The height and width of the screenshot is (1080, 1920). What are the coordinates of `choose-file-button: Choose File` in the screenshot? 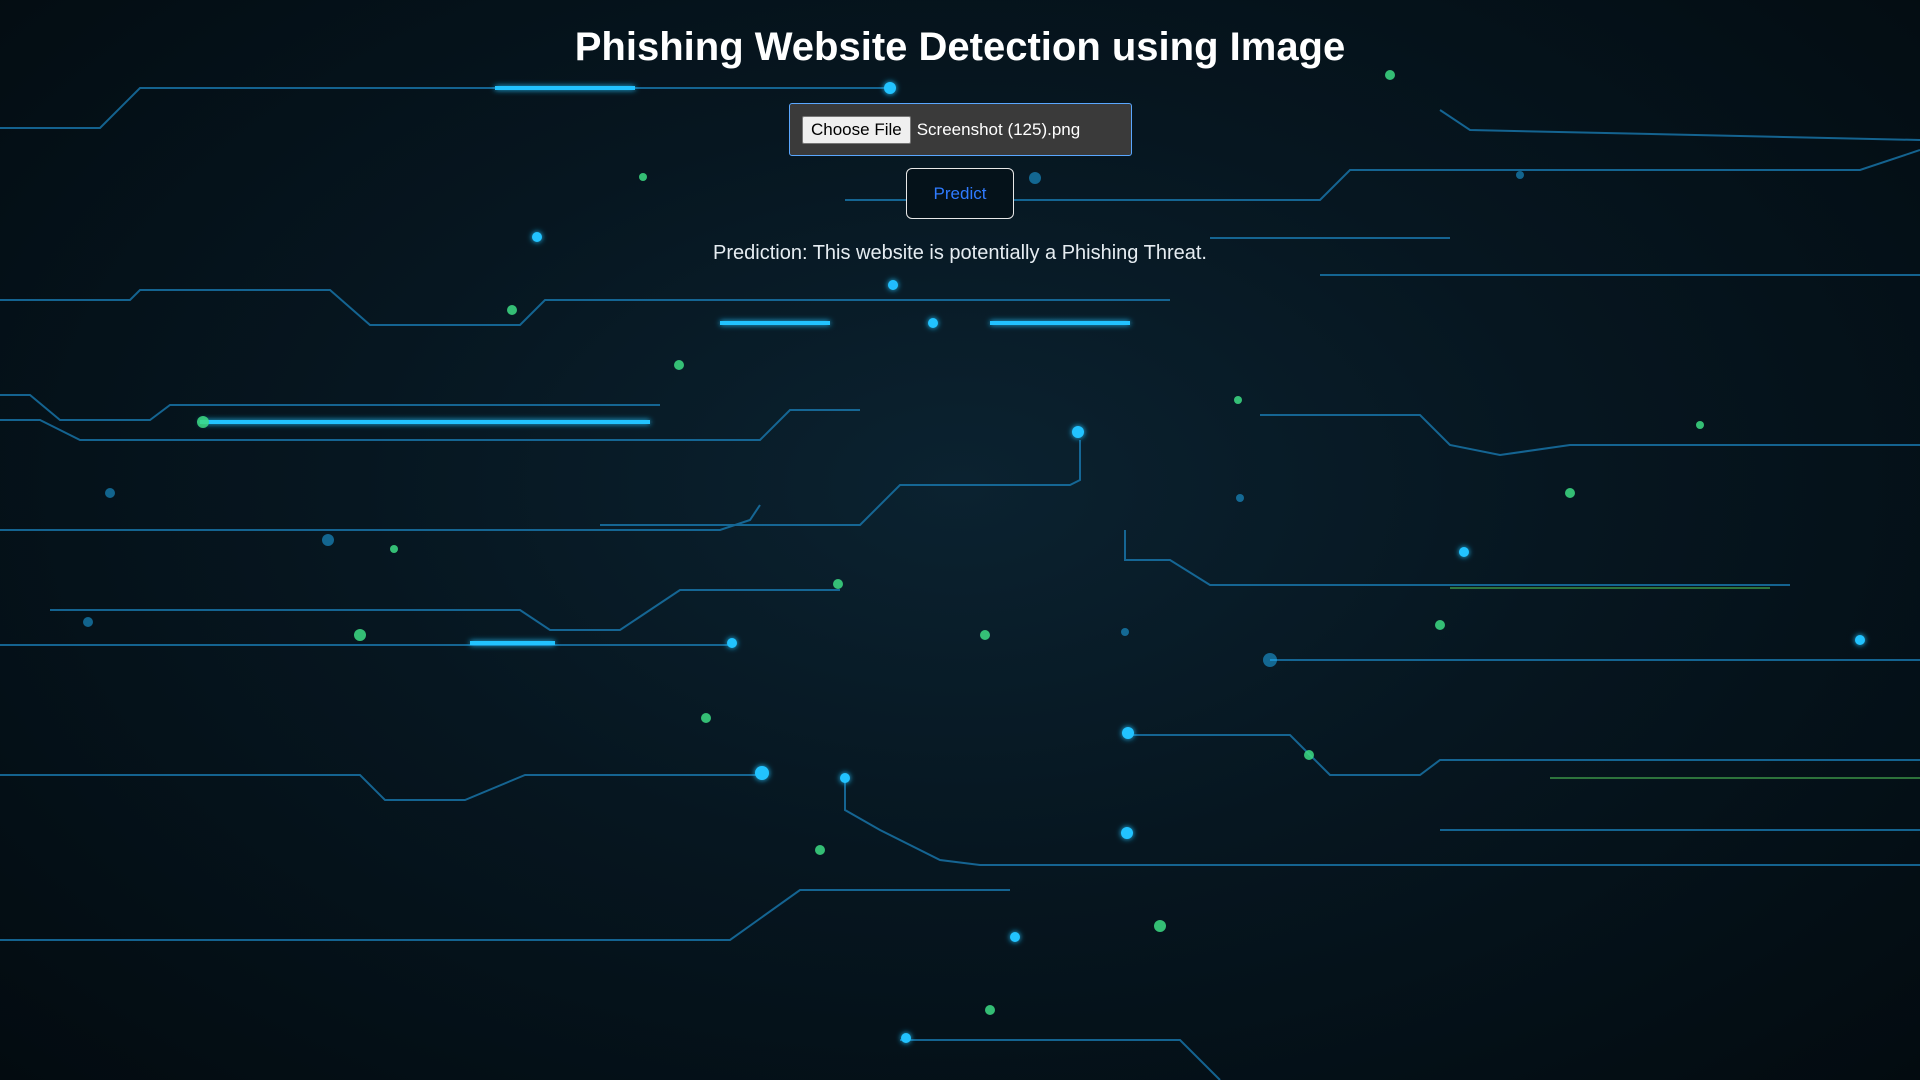 It's located at (856, 129).